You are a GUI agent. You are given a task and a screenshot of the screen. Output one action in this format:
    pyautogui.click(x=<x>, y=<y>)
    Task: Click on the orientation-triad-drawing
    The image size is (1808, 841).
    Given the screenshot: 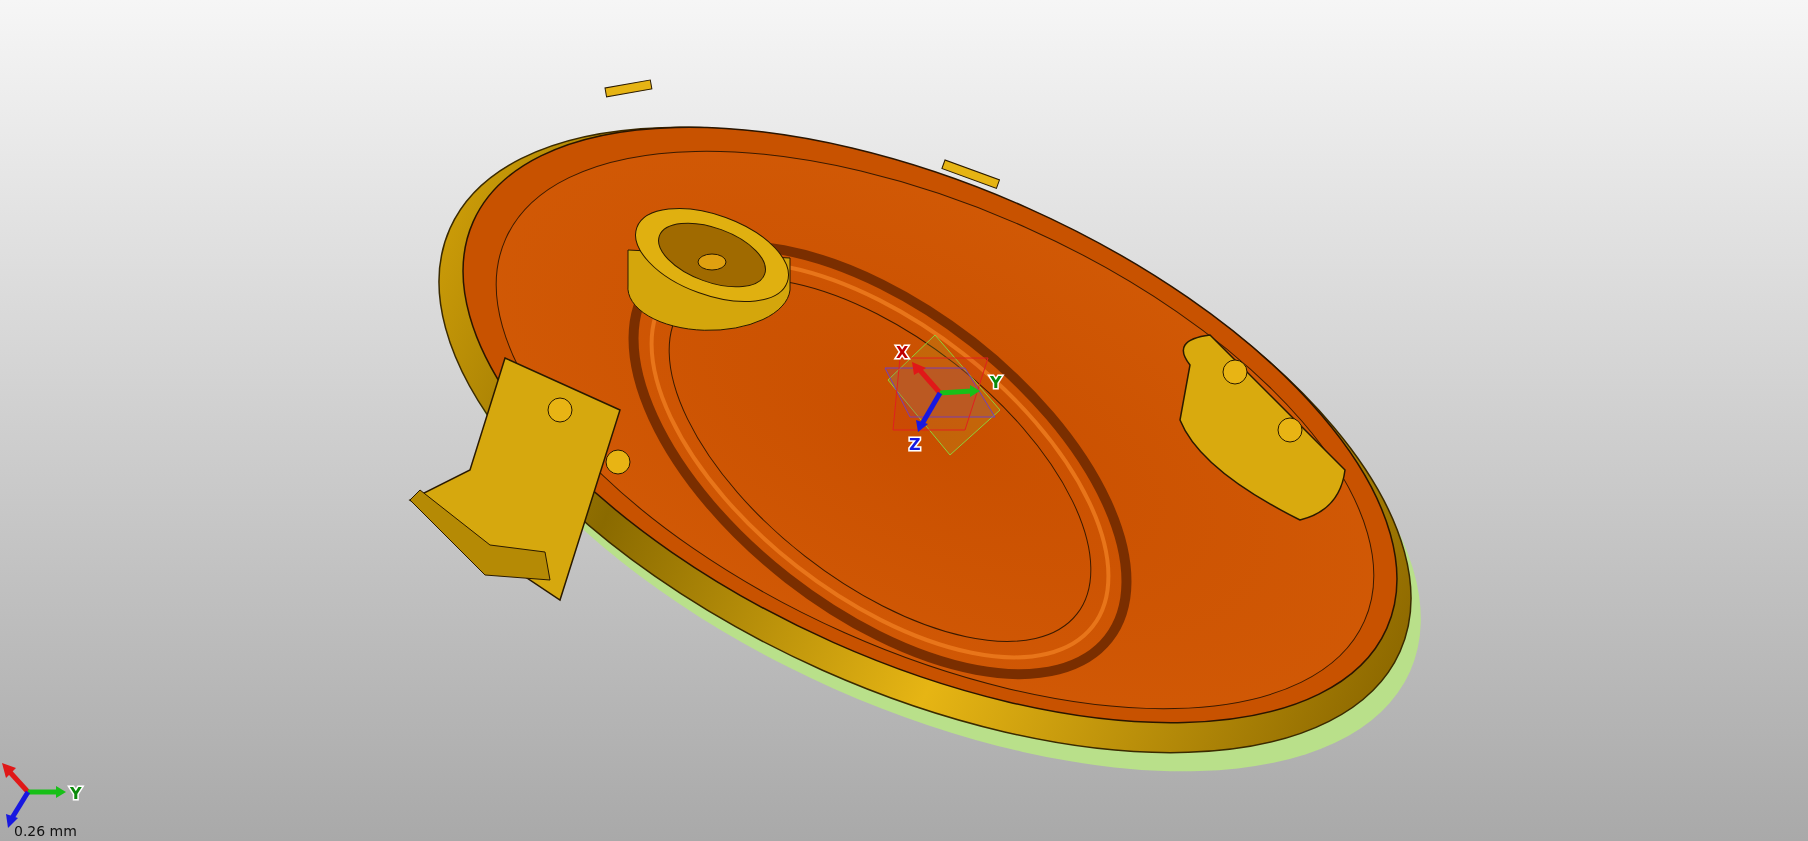 What is the action you would take?
    pyautogui.click(x=34, y=795)
    